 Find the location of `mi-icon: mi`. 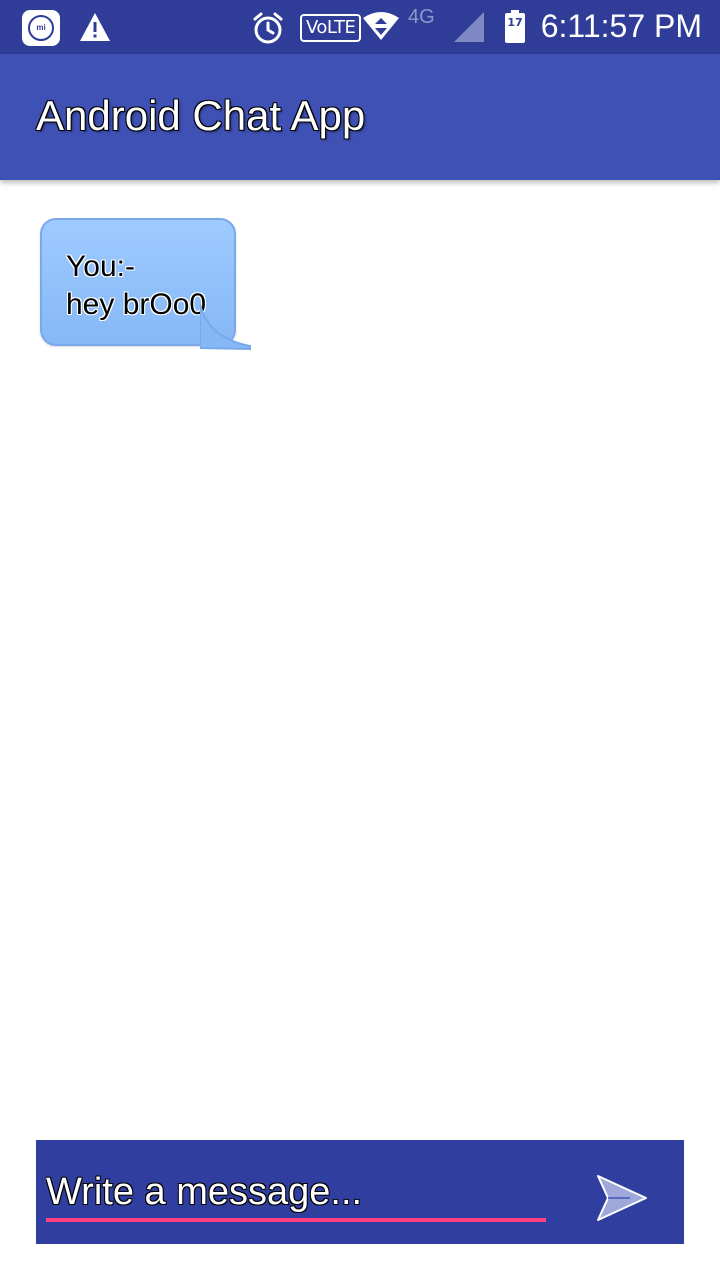

mi-icon: mi is located at coordinates (41, 28).